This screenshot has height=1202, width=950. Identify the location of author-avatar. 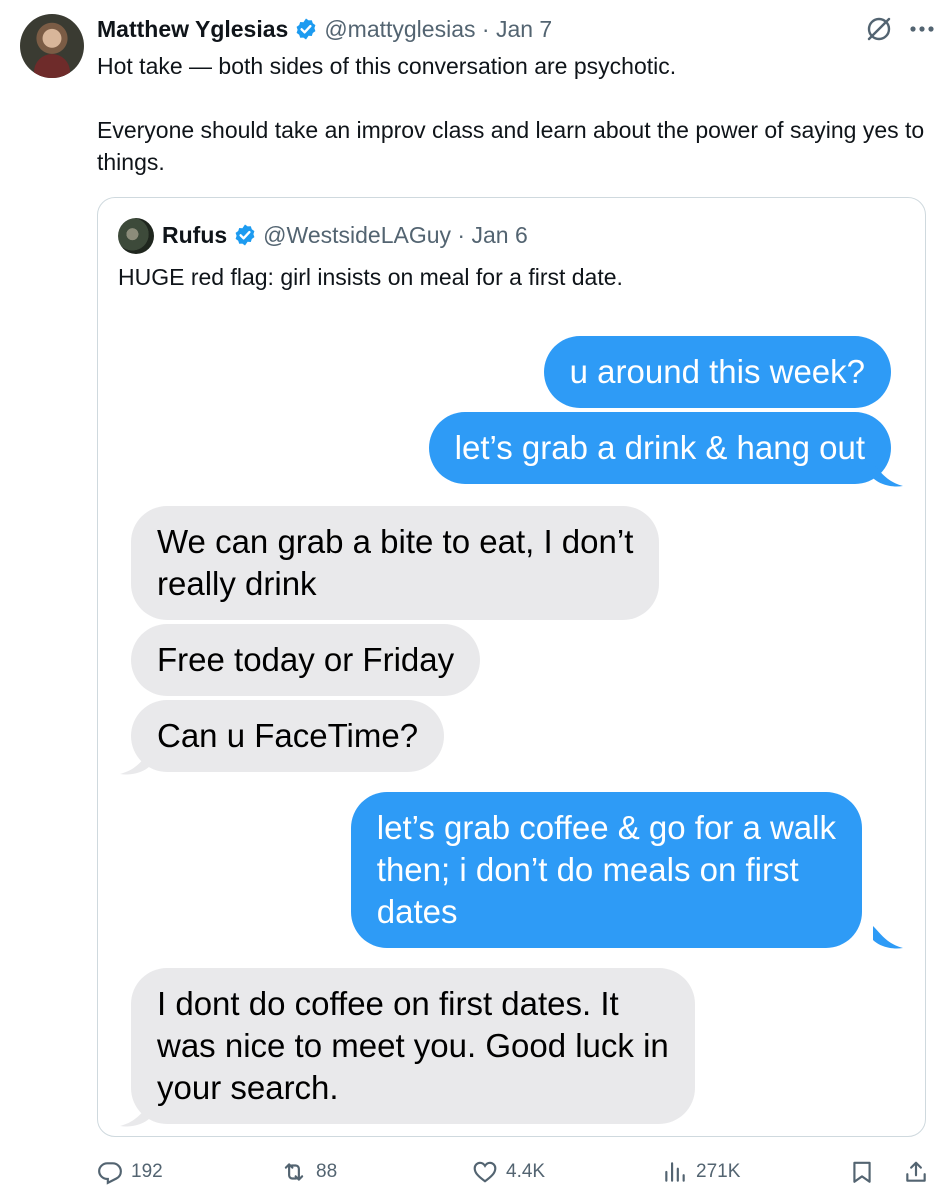
(52, 46).